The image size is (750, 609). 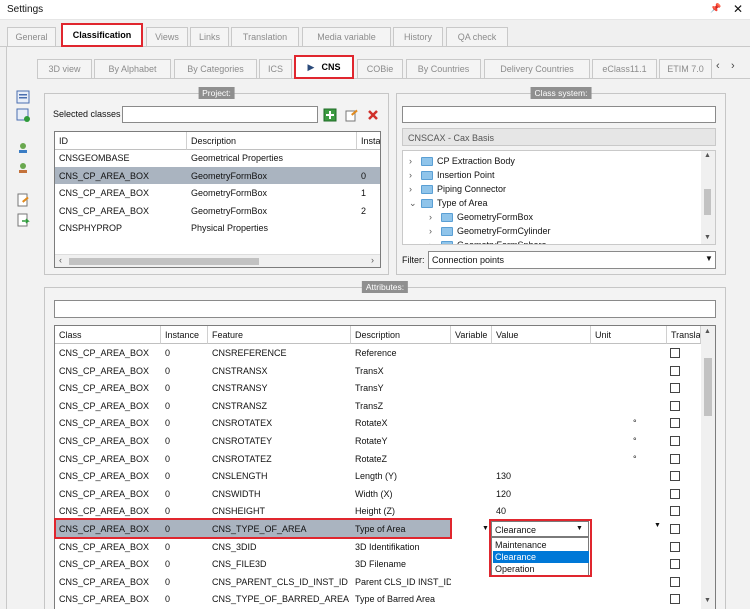 What do you see at coordinates (23, 97) in the screenshot?
I see `list-view-icon` at bounding box center [23, 97].